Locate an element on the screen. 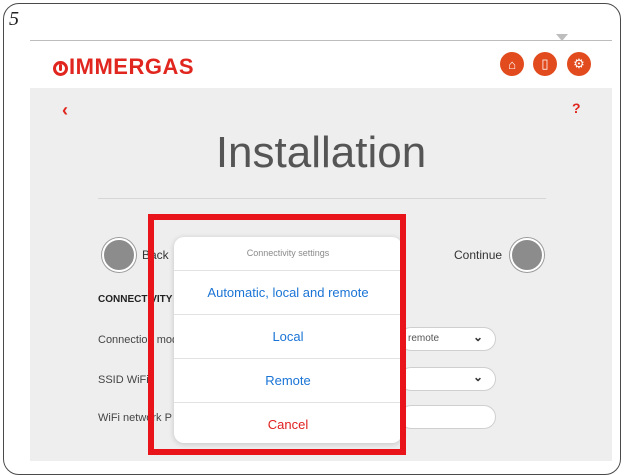 The image size is (624, 475). page-title: Installation is located at coordinates (321, 152).